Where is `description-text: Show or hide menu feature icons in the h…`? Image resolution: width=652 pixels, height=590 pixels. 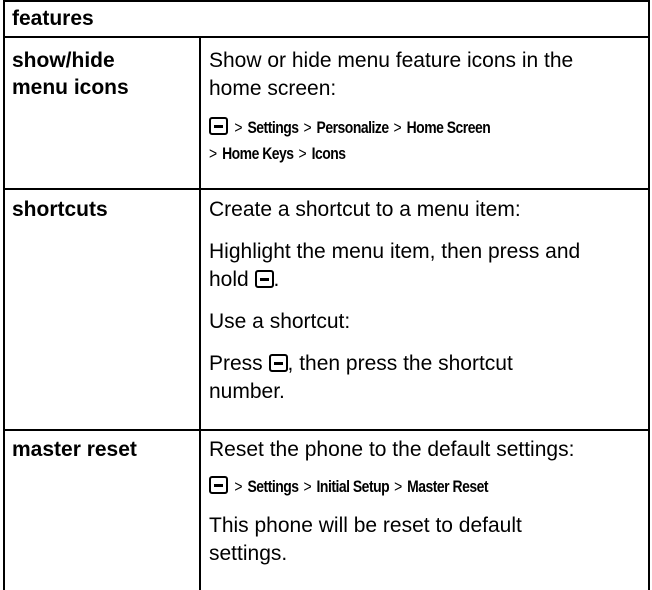
description-text: Show or hide menu feature icons in the h… is located at coordinates (424, 75).